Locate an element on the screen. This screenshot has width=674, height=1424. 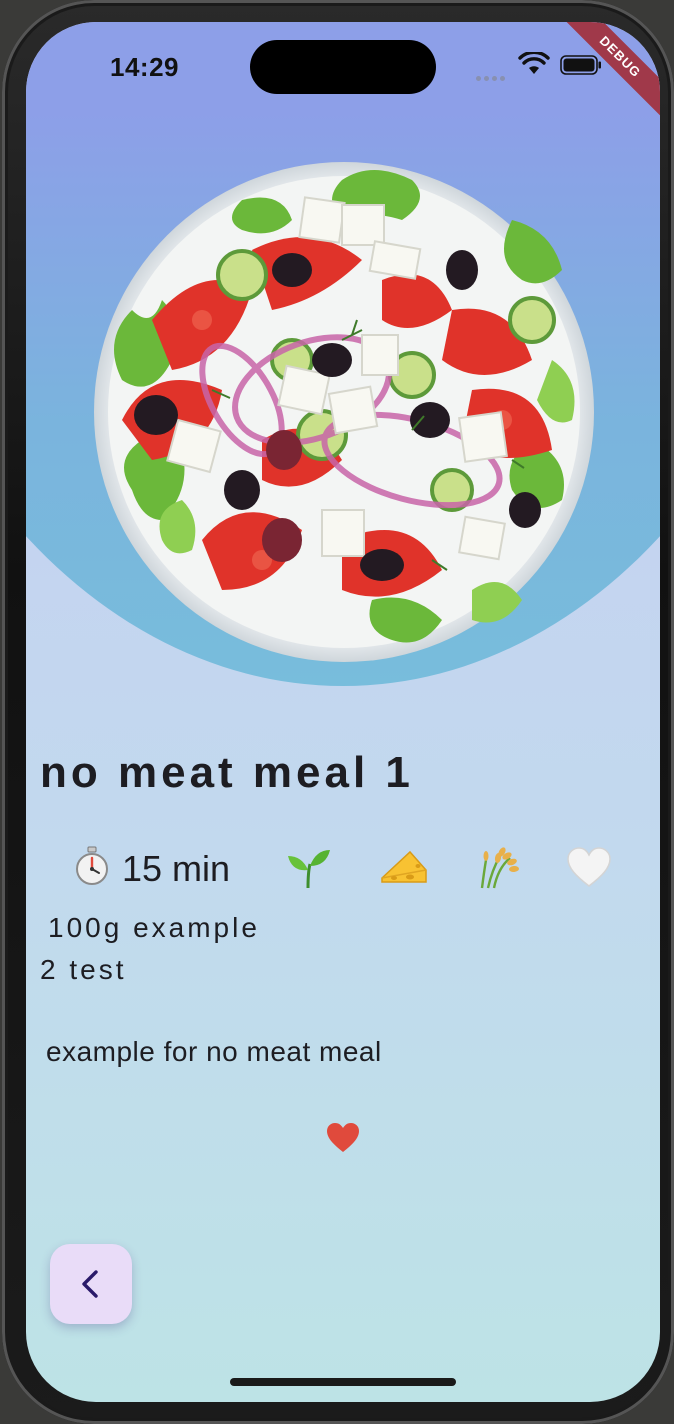
ingredient-item: 2 test is located at coordinates (83, 969).